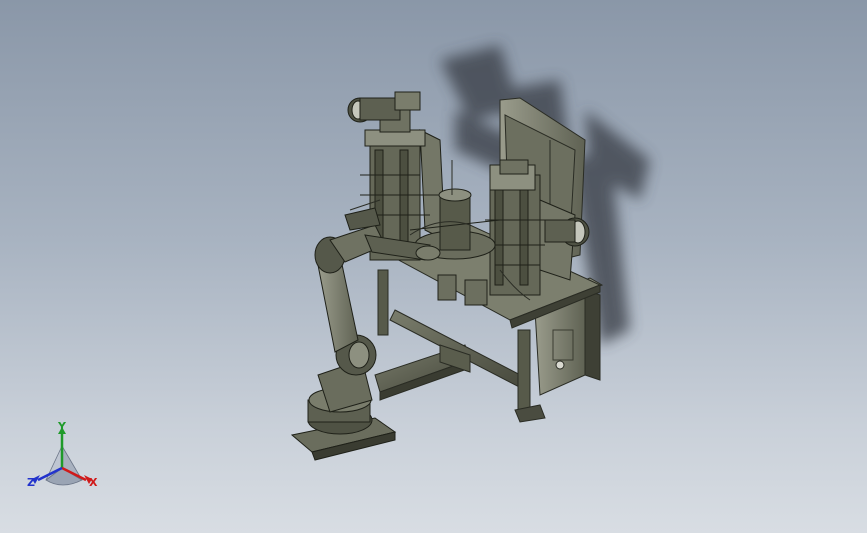  What do you see at coordinates (93, 482) in the screenshot?
I see `x-axis-label: X` at bounding box center [93, 482].